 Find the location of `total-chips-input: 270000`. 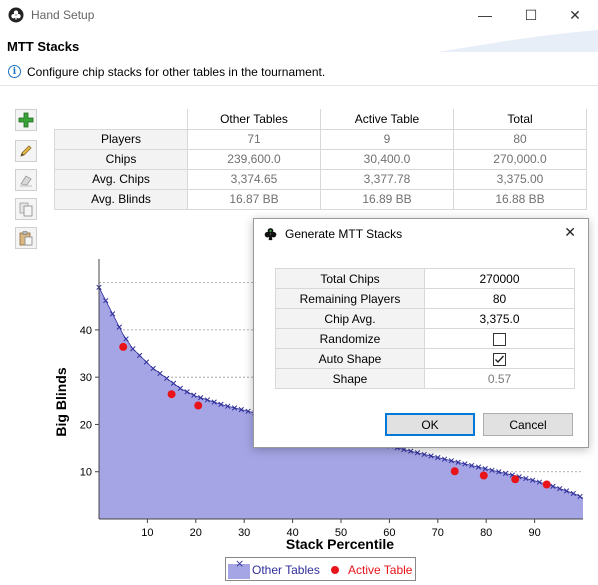

total-chips-input: 270000 is located at coordinates (499, 278).